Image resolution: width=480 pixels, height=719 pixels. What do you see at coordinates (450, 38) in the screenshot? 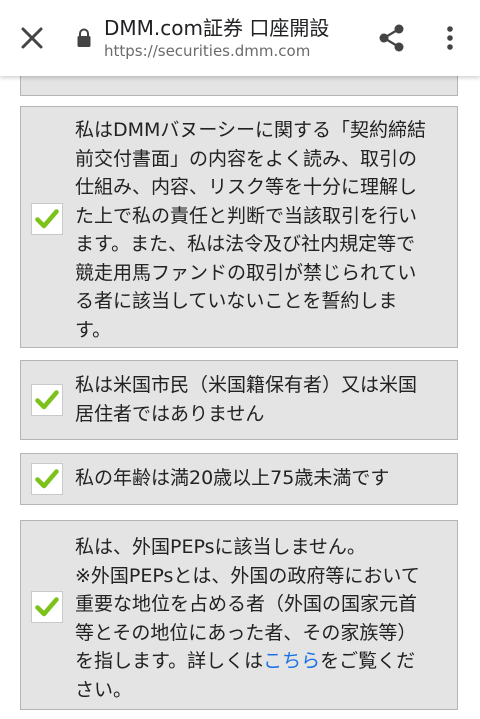
I see `more-vert-icon` at bounding box center [450, 38].